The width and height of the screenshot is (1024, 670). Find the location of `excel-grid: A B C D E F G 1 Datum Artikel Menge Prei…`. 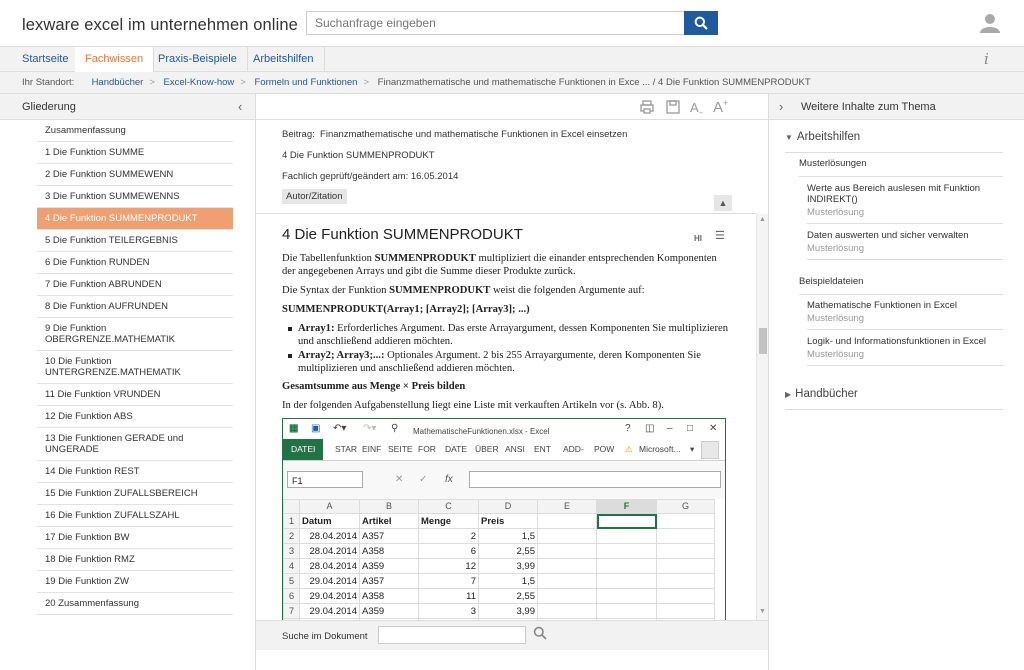

excel-grid: A B C D E F G 1 Datum Artikel Menge Prei… is located at coordinates (499, 563).